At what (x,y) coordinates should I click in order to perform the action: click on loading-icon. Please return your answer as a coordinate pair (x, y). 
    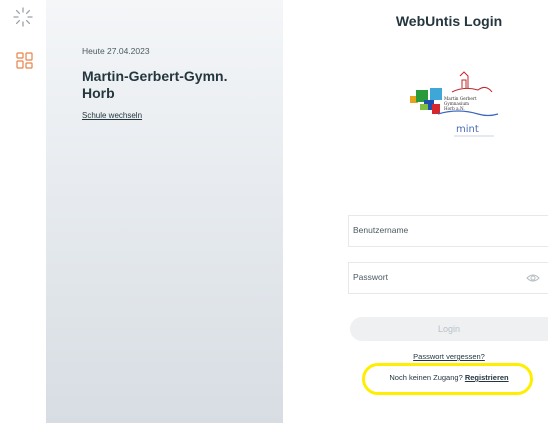
    Looking at the image, I should click on (23, 17).